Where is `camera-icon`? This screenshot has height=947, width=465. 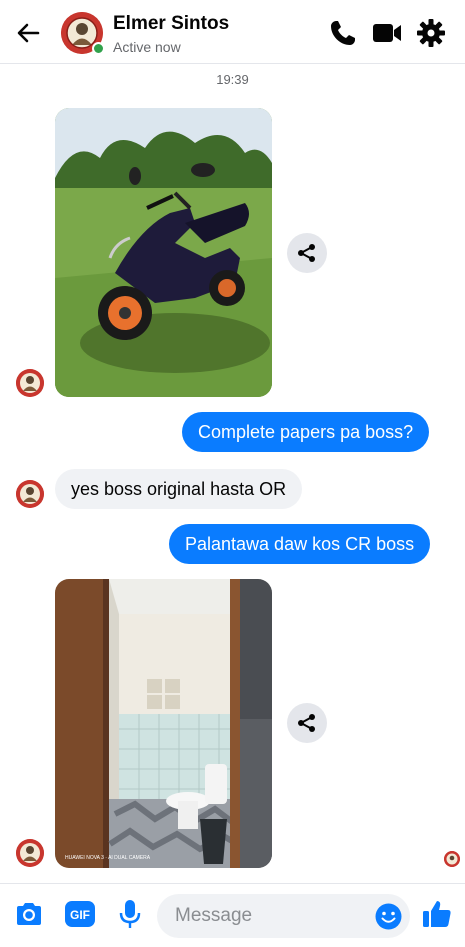 camera-icon is located at coordinates (29, 914).